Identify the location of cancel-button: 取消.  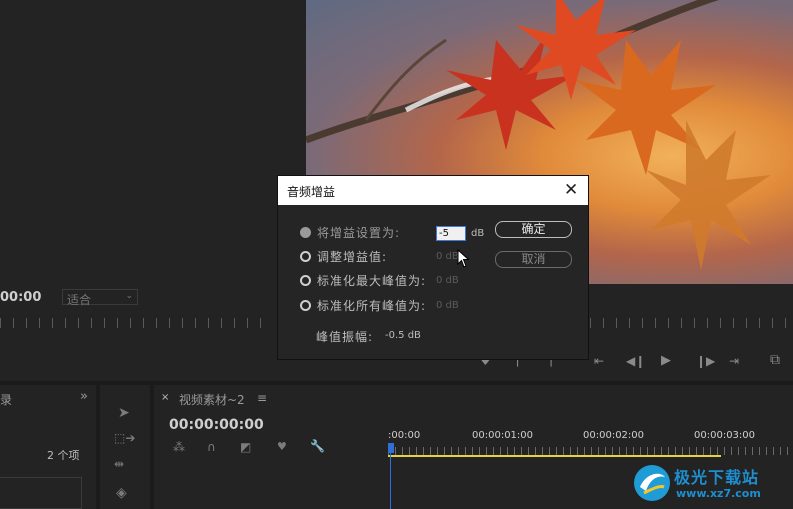
(533, 259).